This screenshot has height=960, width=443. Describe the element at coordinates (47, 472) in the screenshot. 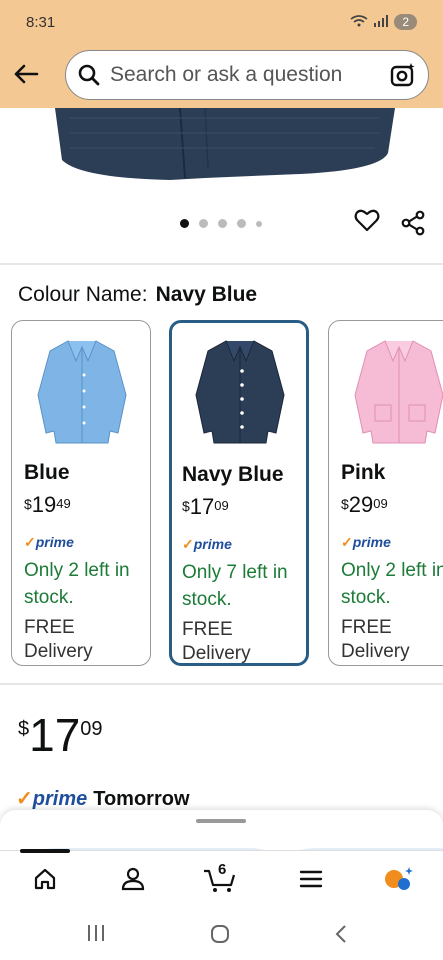

I see `option-name: Blue` at that location.